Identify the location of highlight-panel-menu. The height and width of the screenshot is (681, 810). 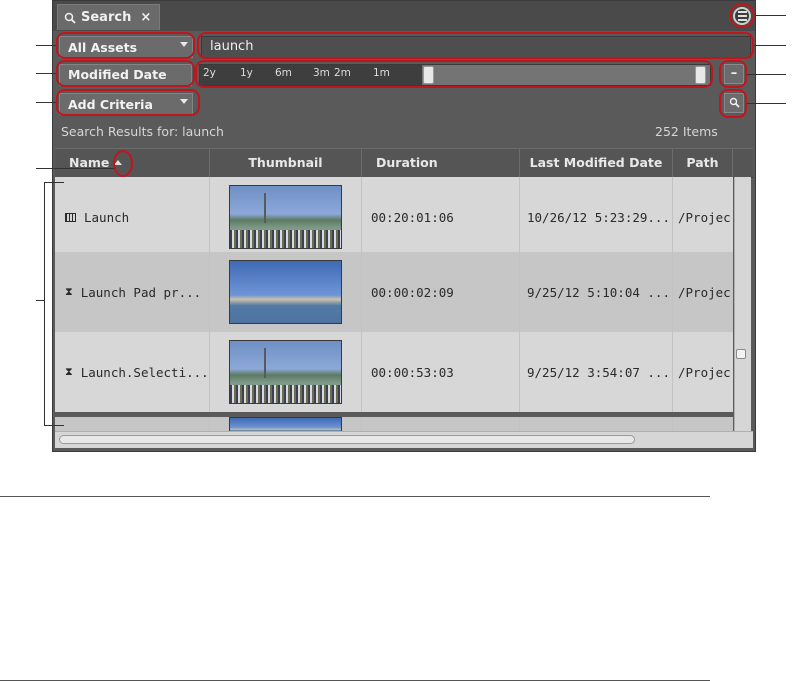
(742, 15).